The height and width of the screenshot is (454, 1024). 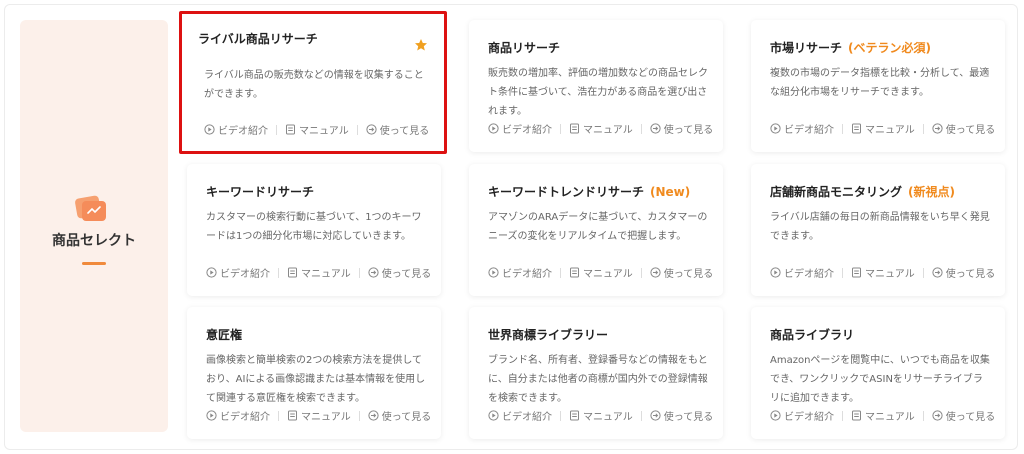 I want to click on card-title: 店舗新商品モニタリング (新視点), so click(x=862, y=192).